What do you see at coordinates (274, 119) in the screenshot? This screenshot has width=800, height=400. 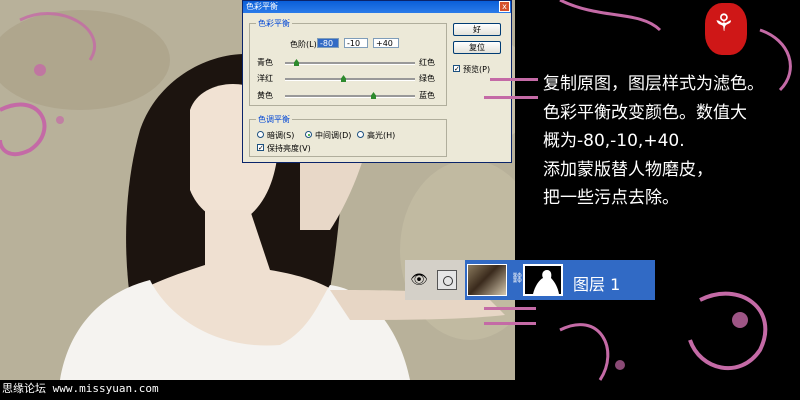 I see `tone-balance-group-label: 色调平衡` at bounding box center [274, 119].